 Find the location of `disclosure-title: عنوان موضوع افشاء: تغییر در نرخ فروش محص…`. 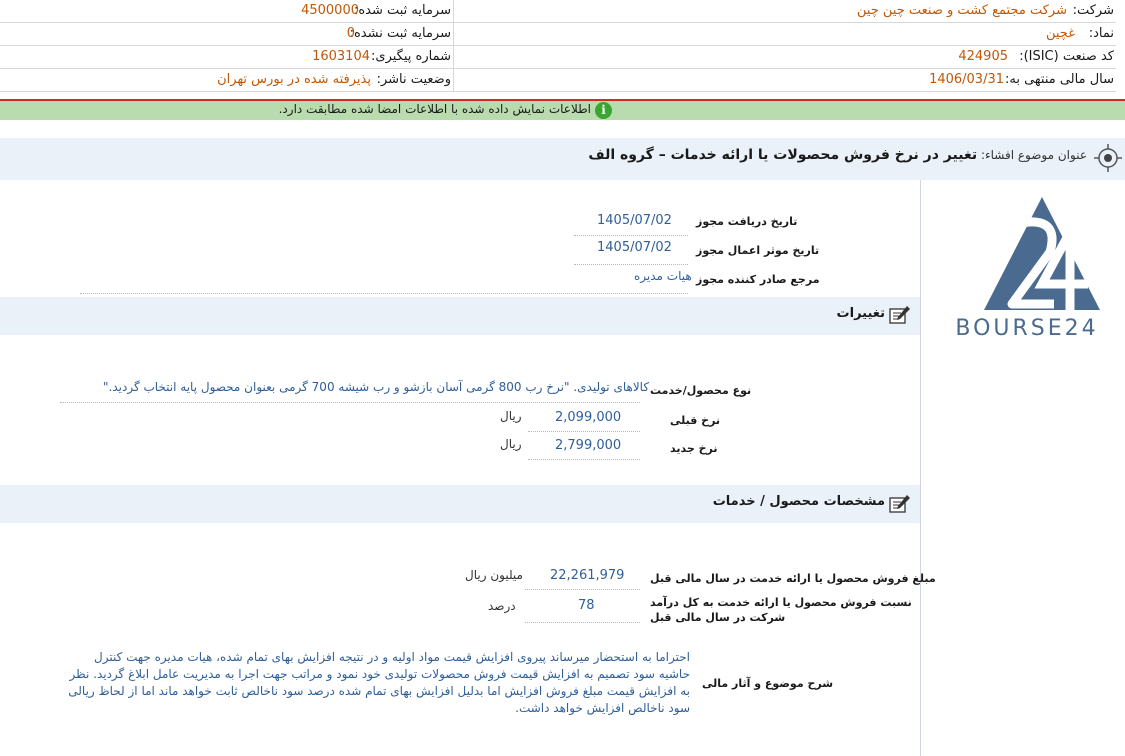

disclosure-title: عنوان موضوع افشاء: تغییر در نرخ فروش محص… is located at coordinates (837, 155).